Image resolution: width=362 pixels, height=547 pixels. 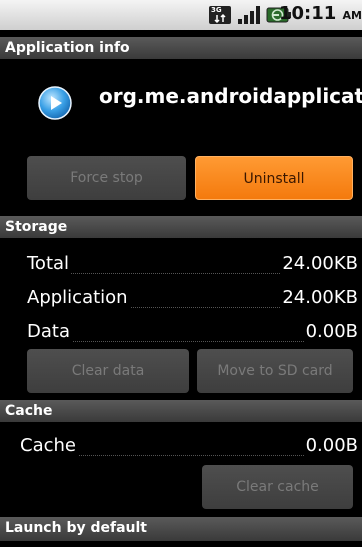 What do you see at coordinates (181, 529) in the screenshot?
I see `launch-by-default-header: Launch by default` at bounding box center [181, 529].